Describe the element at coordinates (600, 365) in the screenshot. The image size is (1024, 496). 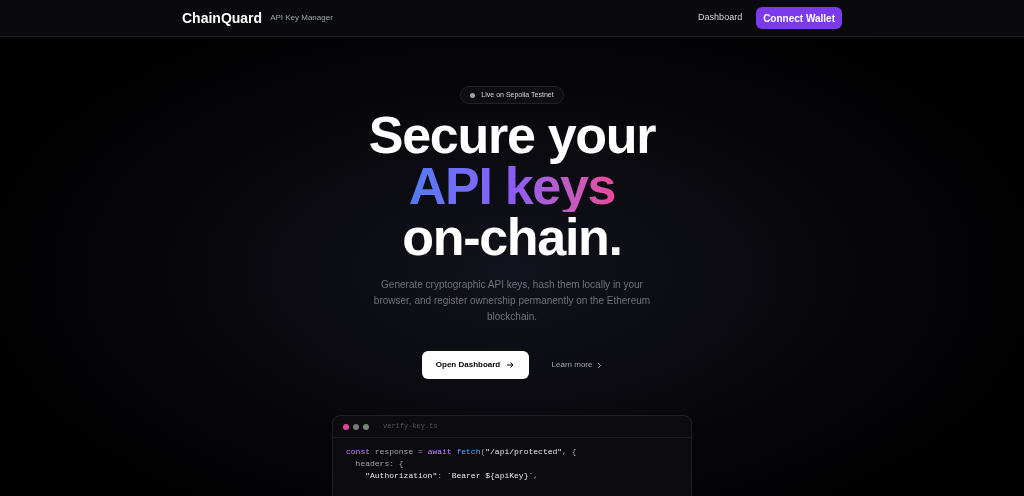
I see `chevron-right-icon` at that location.